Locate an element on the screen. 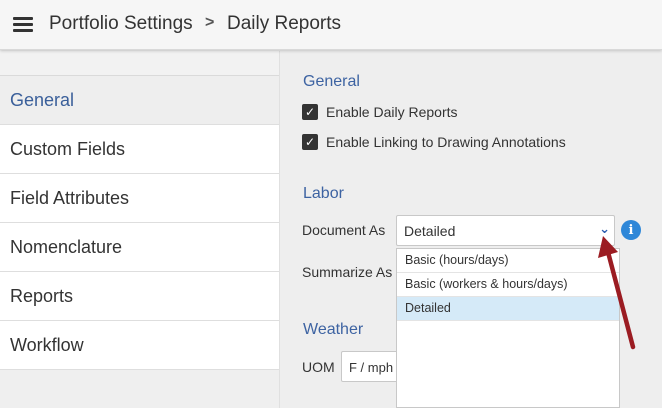 The image size is (662, 408). weather-section-title: Weather is located at coordinates (333, 329).